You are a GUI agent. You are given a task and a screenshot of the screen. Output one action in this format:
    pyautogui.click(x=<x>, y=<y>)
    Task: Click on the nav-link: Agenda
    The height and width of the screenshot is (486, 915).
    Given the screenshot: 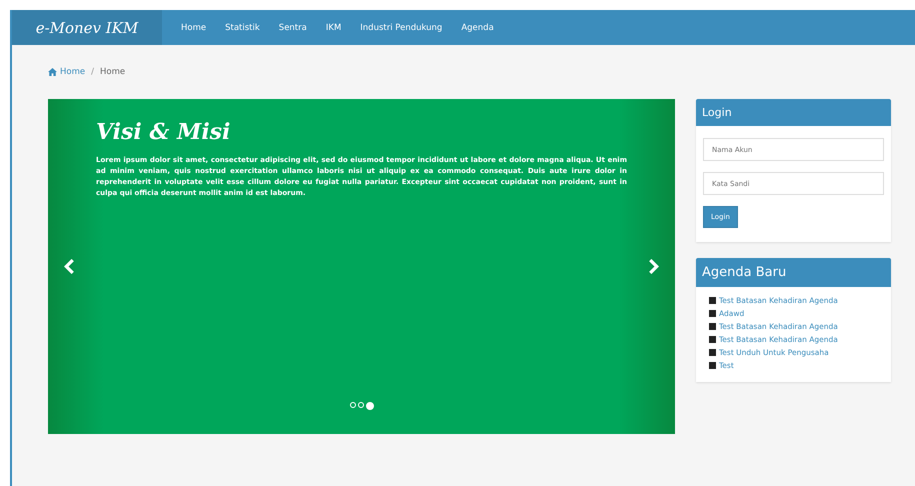 What is the action you would take?
    pyautogui.click(x=477, y=27)
    